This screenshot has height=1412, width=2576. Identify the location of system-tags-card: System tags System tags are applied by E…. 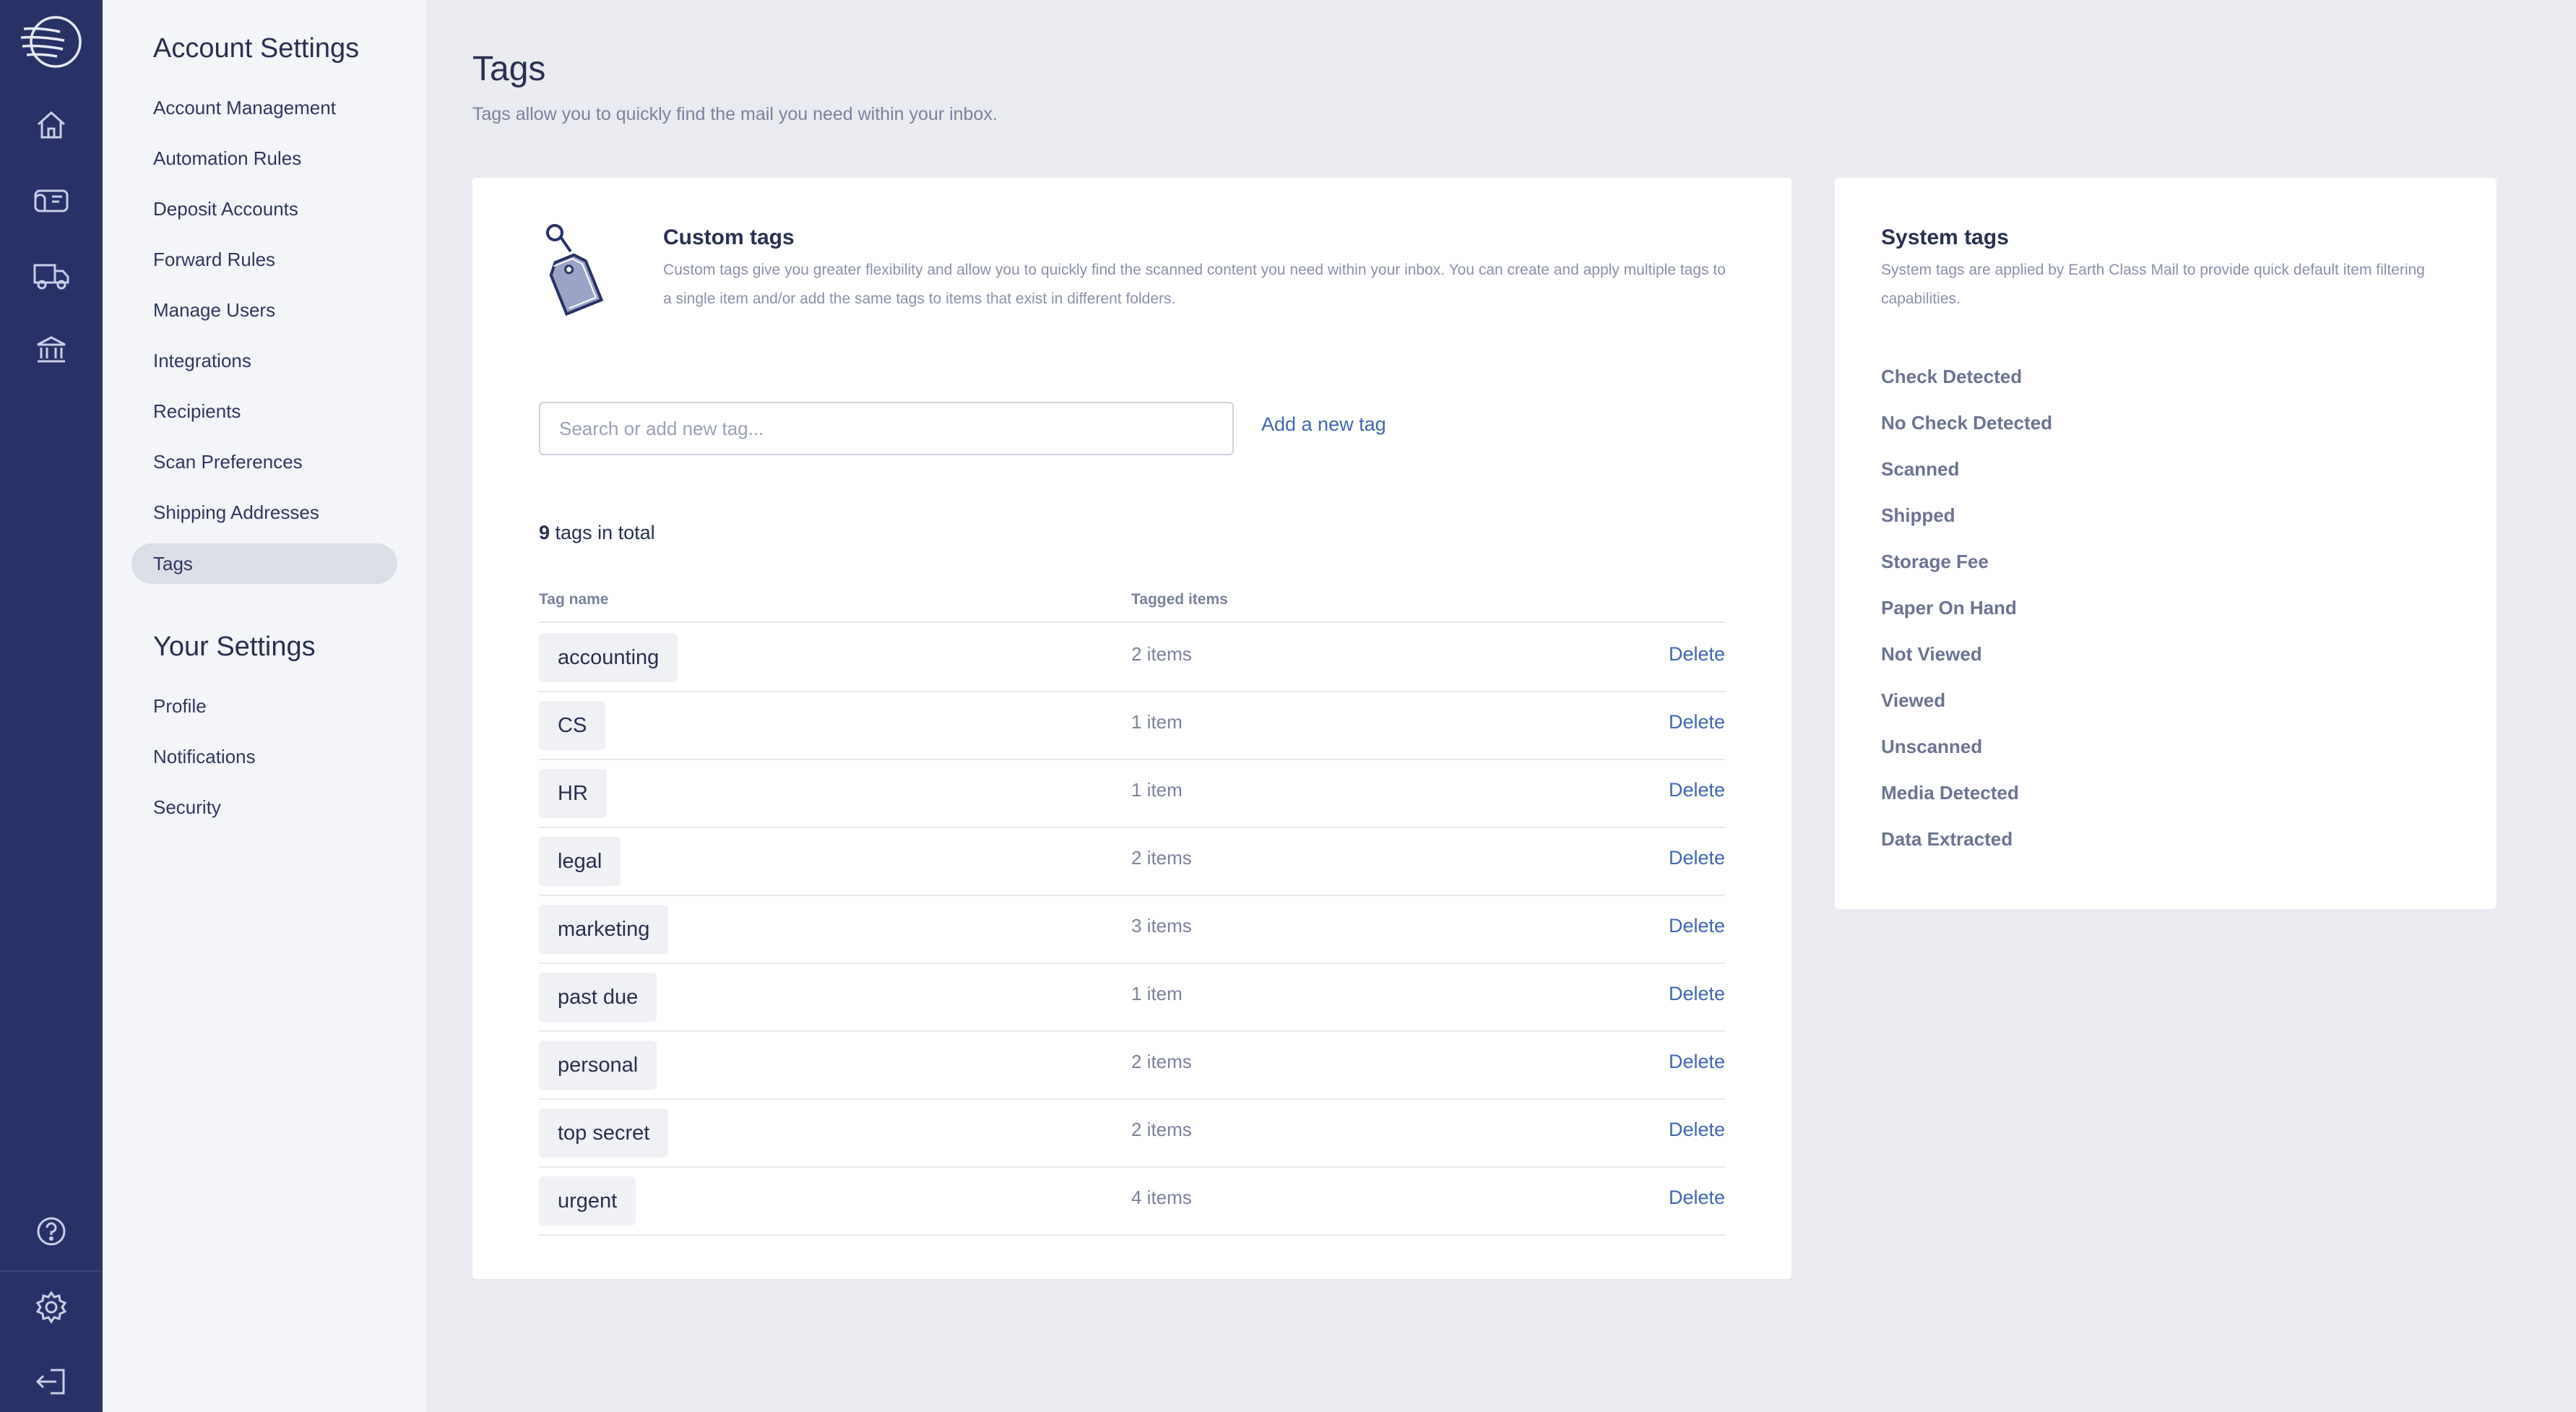
(2166, 543).